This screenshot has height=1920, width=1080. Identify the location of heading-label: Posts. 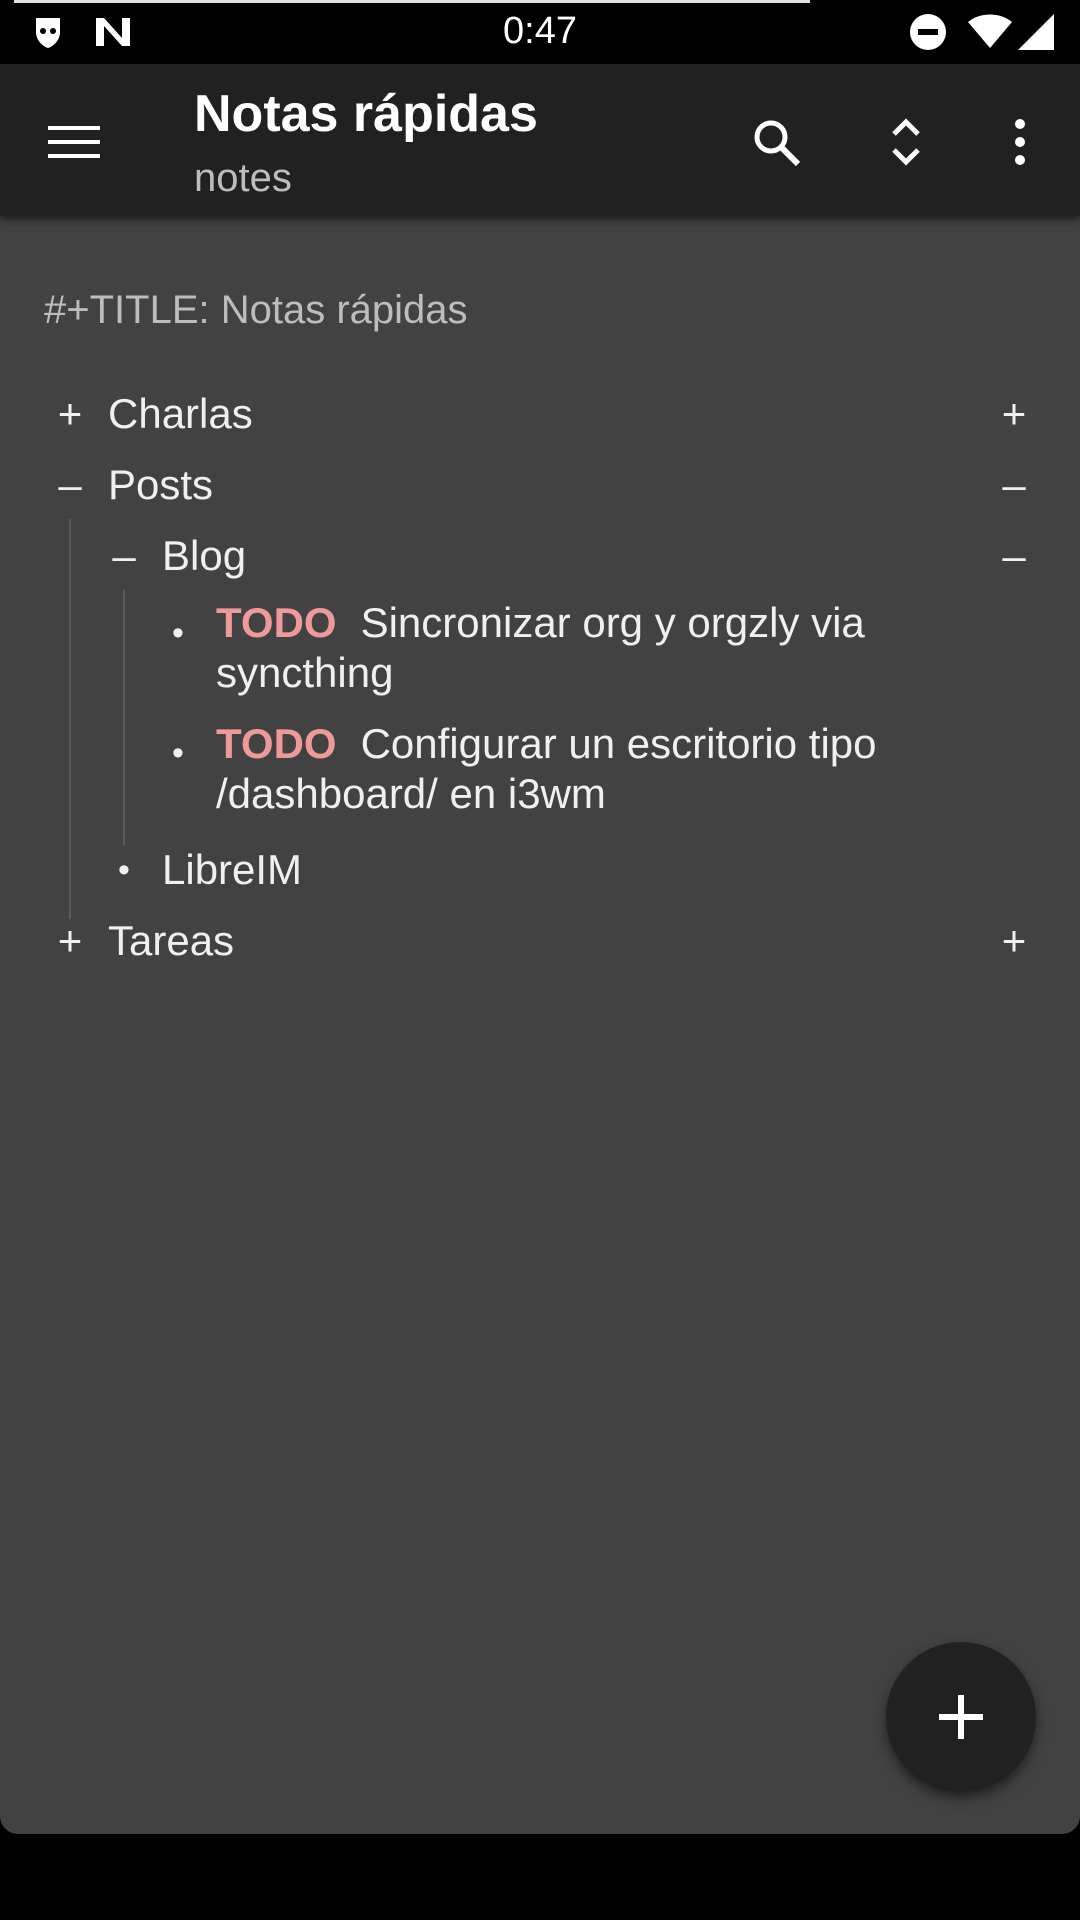
(161, 484).